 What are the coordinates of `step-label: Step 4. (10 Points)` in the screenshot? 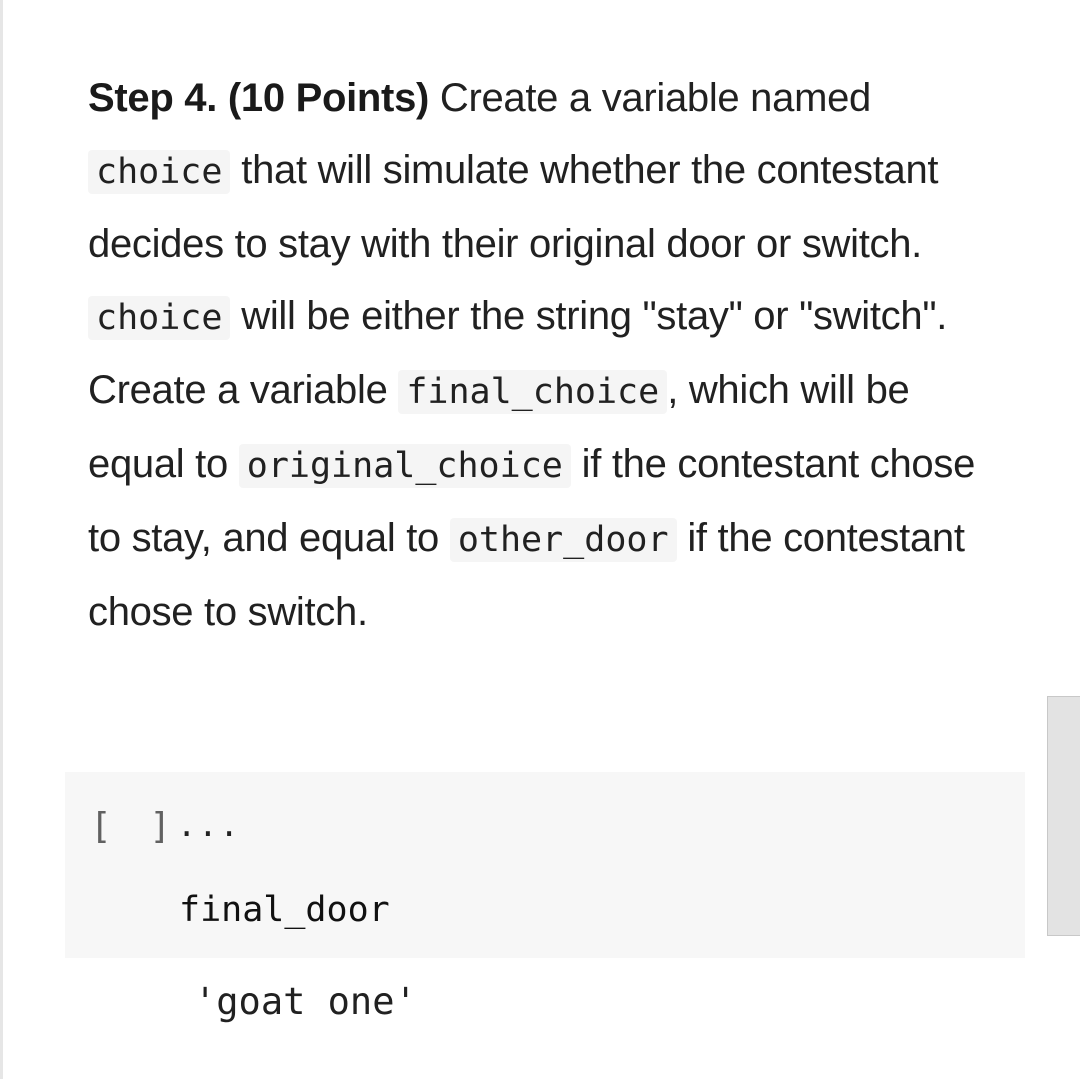 It's located at (259, 98).